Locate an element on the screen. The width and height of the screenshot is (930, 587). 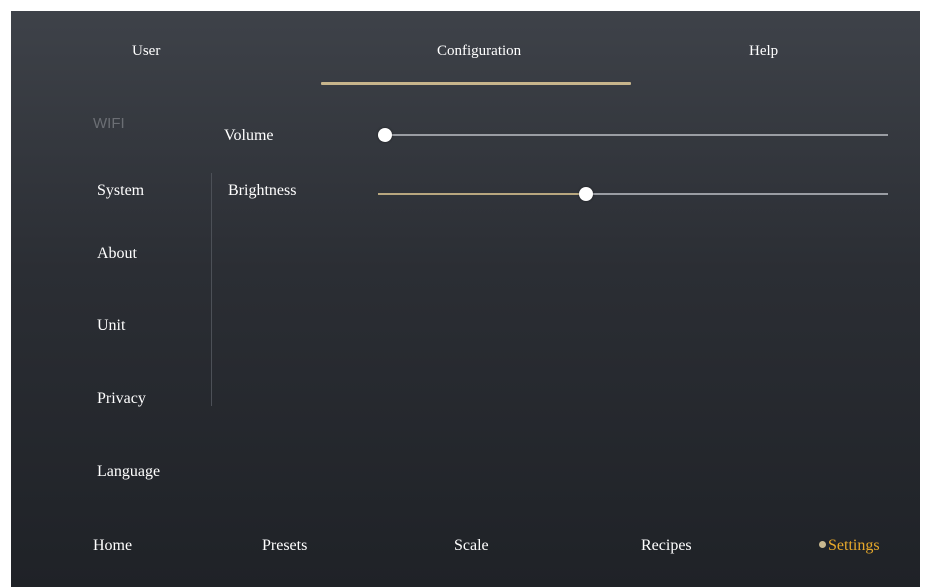
volume-slider-thumb is located at coordinates (385, 135).